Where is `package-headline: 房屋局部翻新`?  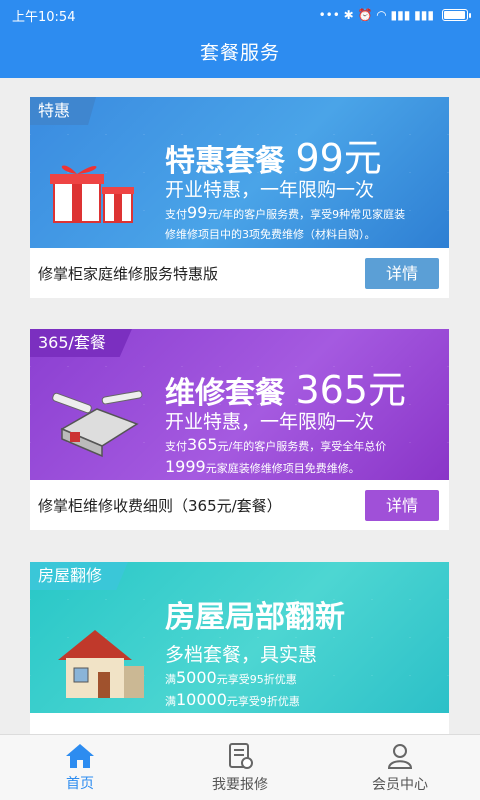 package-headline: 房屋局部翻新 is located at coordinates (255, 617).